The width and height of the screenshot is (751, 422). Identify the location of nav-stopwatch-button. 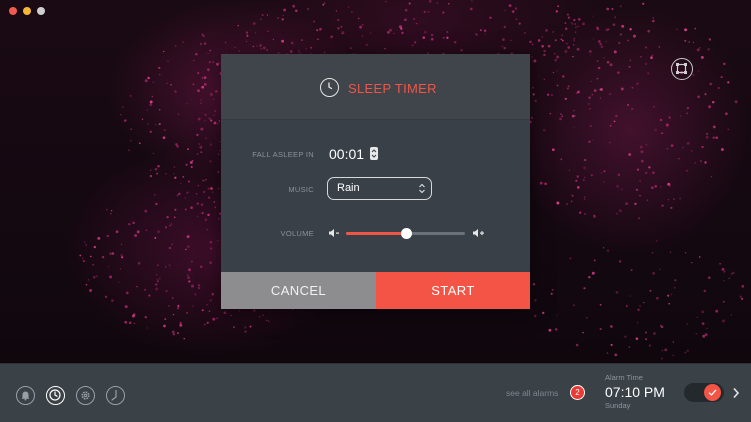
(115, 395).